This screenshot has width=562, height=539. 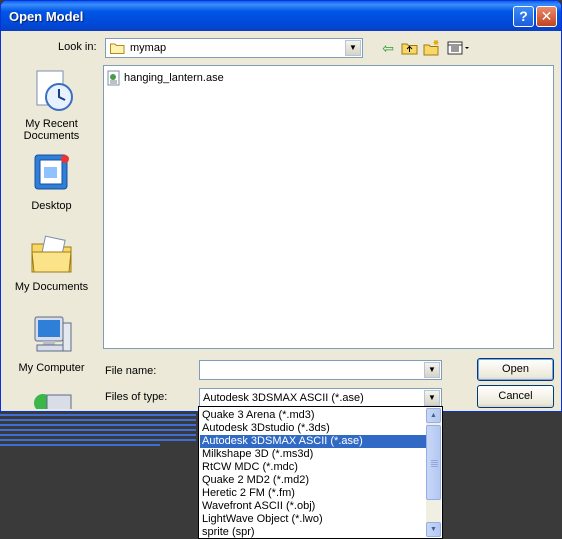 I want to click on place-network, so click(x=51, y=400).